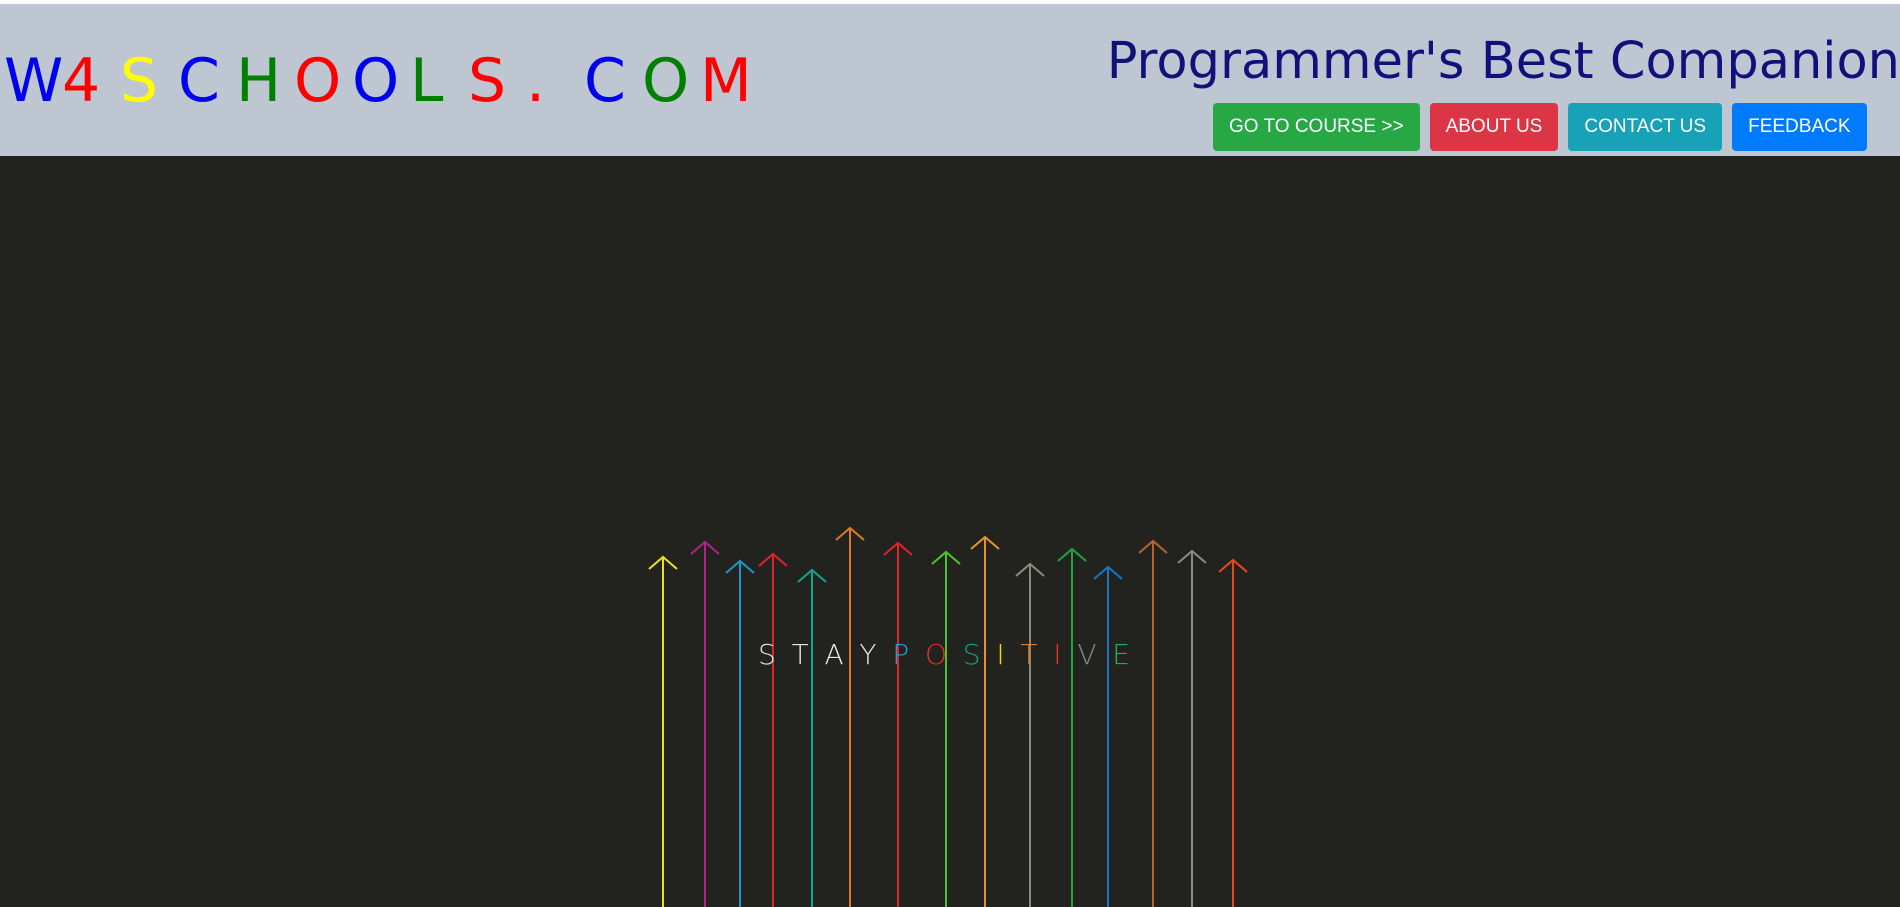 Image resolution: width=1900 pixels, height=907 pixels. What do you see at coordinates (536, 81) in the screenshot?
I see `logo-letter: .` at bounding box center [536, 81].